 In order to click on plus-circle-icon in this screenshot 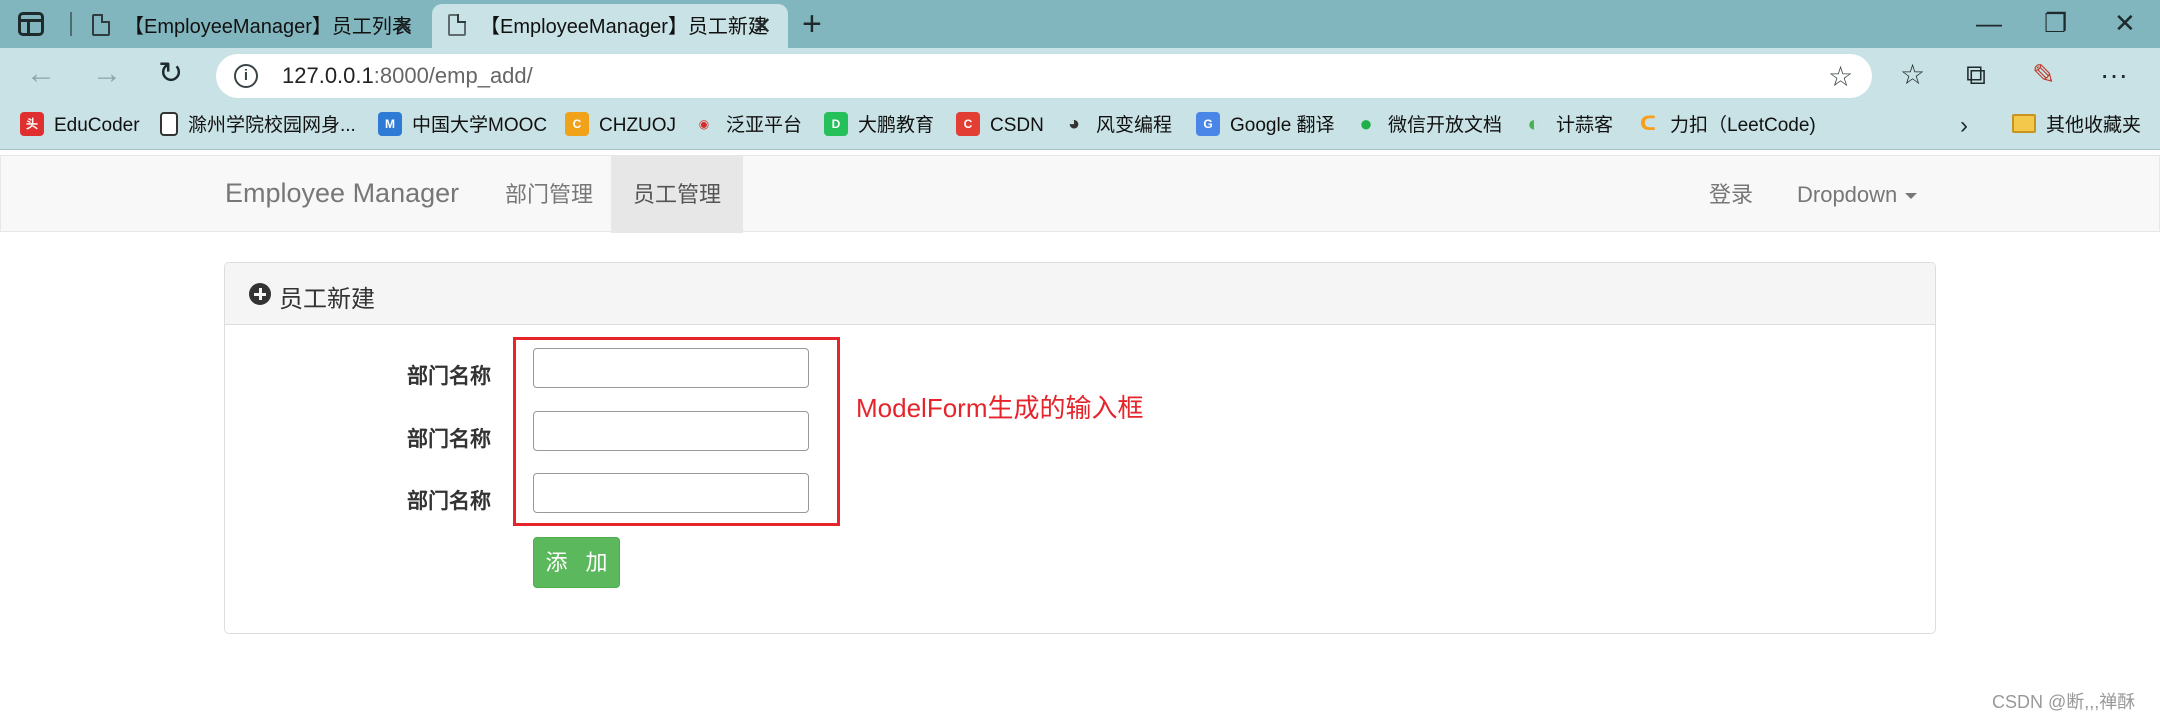, I will do `click(260, 294)`.